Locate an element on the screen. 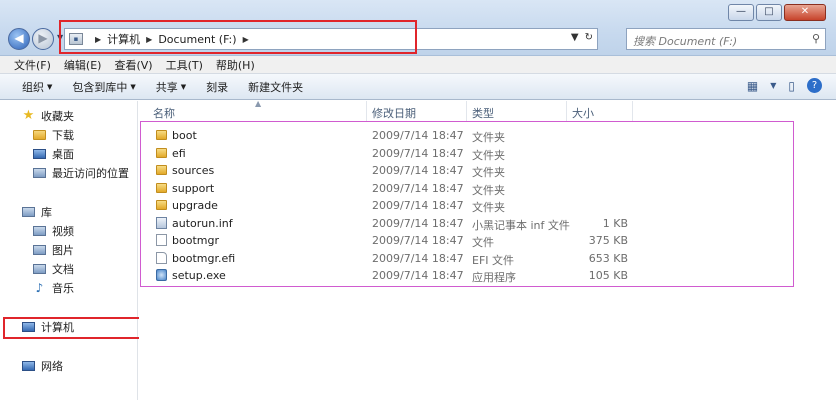 The height and width of the screenshot is (400, 836). menu-help: 帮助(H) is located at coordinates (235, 65).